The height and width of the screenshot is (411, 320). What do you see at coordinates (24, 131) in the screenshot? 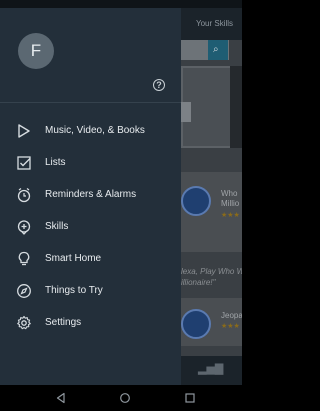
I see `play-icon` at bounding box center [24, 131].